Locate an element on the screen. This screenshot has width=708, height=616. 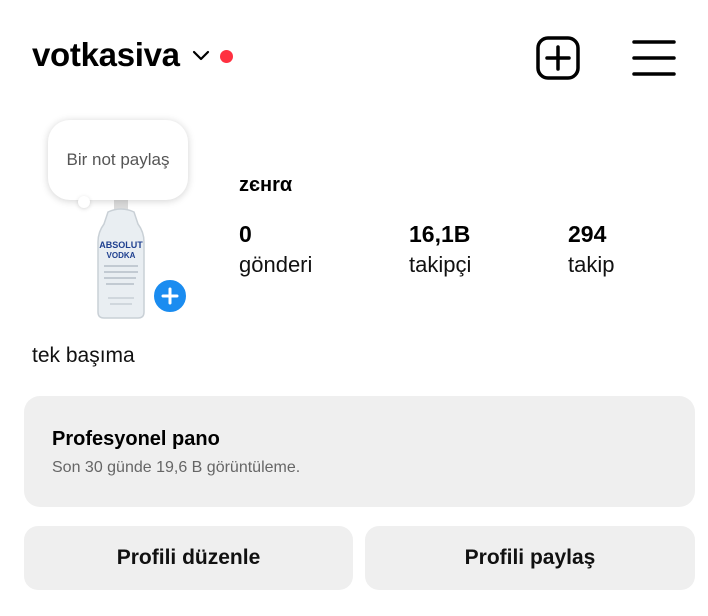
stat-followers: 16,1B takipçi is located at coordinates (440, 251).